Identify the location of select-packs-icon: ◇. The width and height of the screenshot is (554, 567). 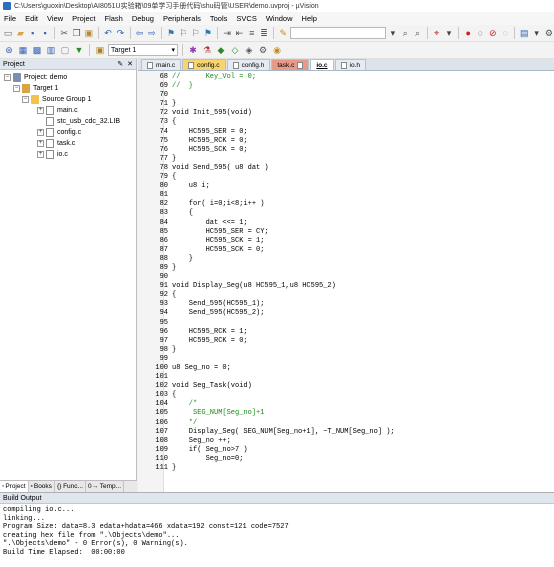
(235, 50).